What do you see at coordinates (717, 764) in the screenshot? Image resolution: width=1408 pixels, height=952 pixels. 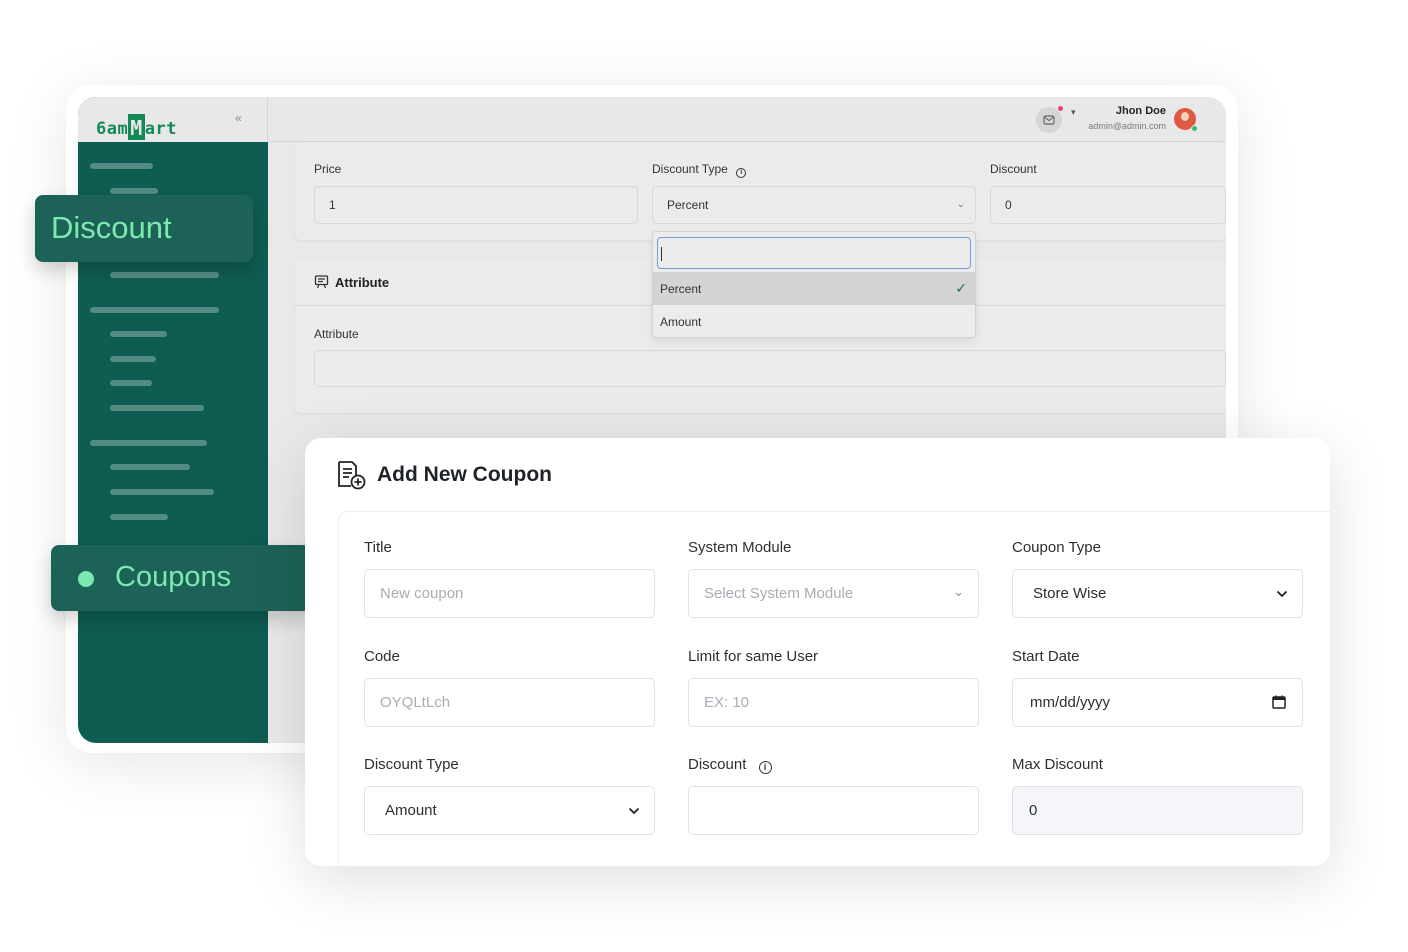 I see `discount-label-text: Discount` at bounding box center [717, 764].